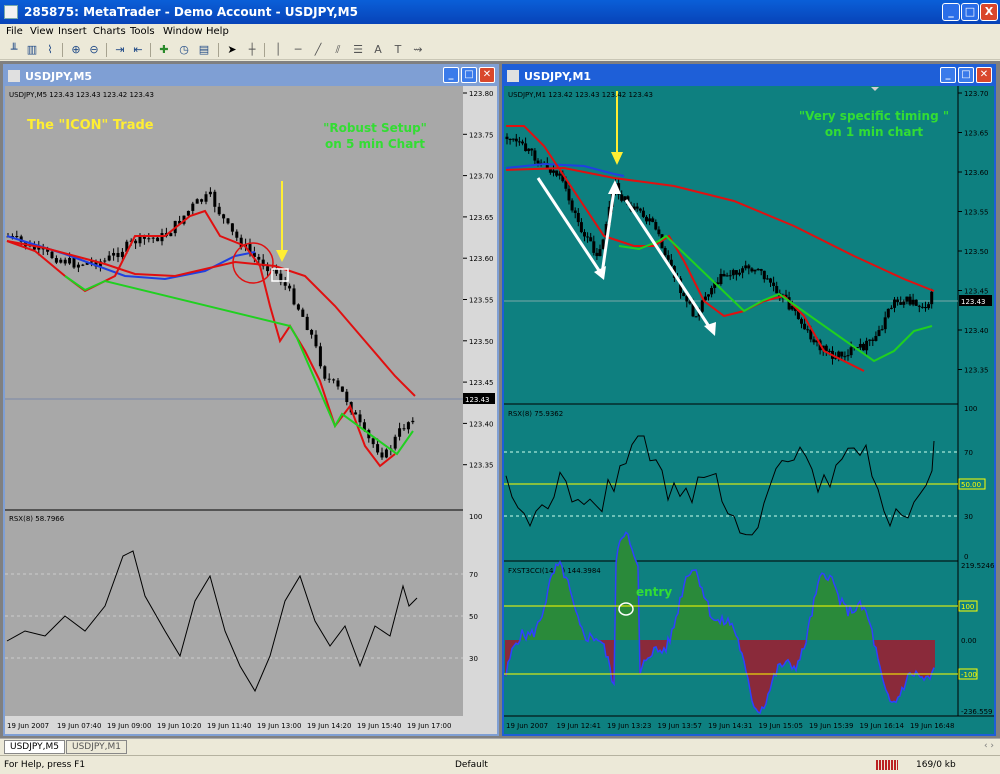  I want to click on price-tick-label: 123.35, so click(481, 466).